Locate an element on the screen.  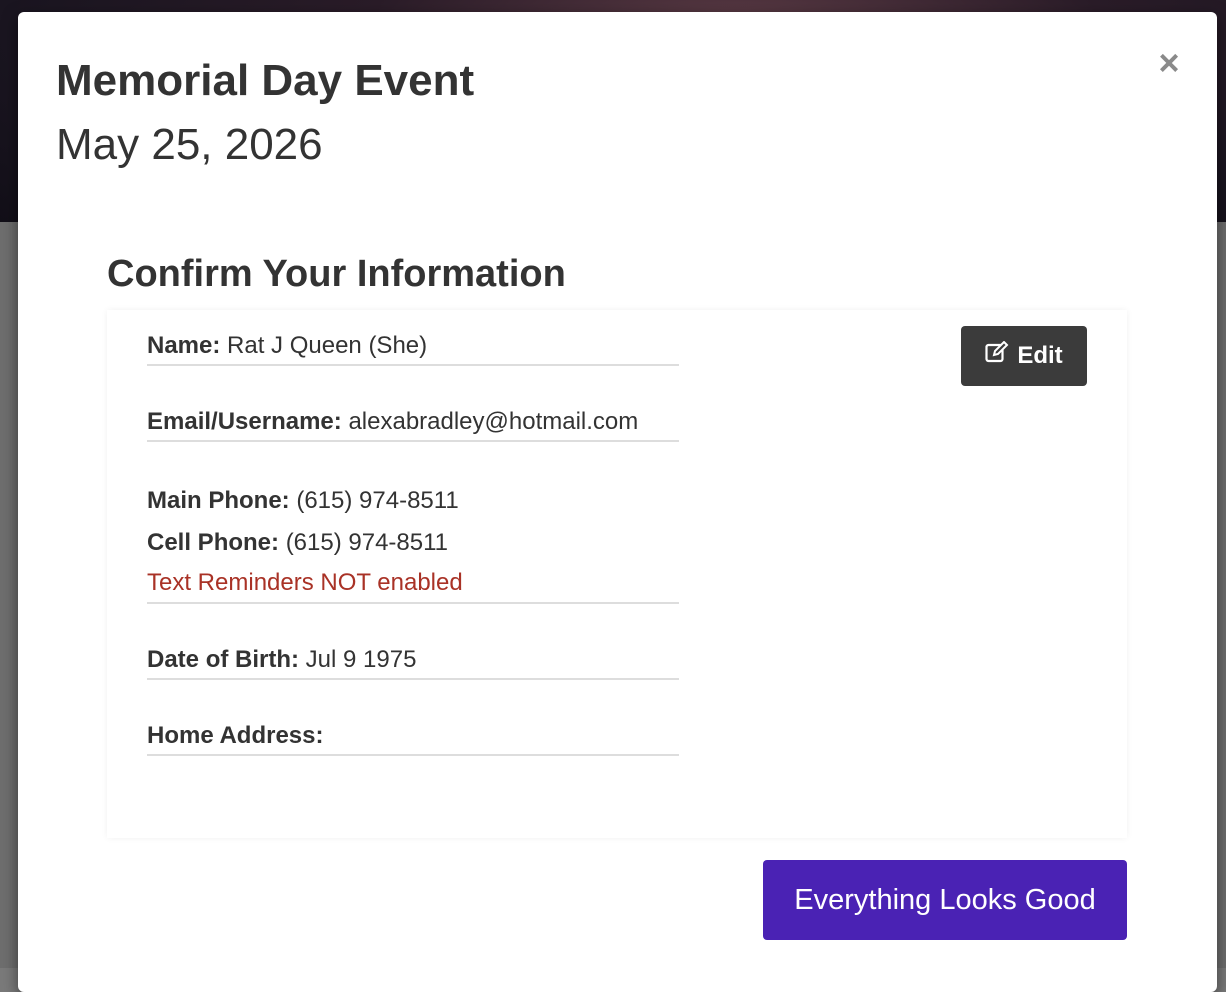
dob-label: Date of Birth: is located at coordinates (223, 659).